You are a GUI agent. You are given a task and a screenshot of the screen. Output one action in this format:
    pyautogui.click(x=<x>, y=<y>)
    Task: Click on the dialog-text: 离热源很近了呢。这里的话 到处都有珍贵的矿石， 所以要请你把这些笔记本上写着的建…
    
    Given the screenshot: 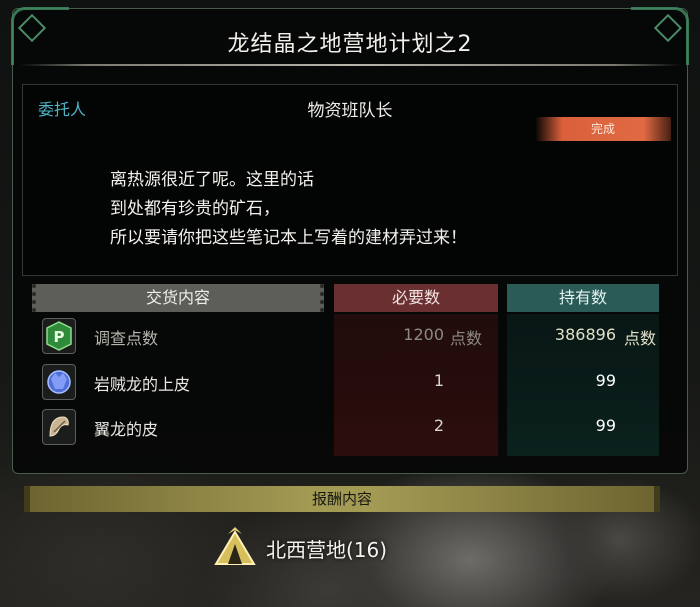 What is the action you would take?
    pyautogui.click(x=288, y=209)
    